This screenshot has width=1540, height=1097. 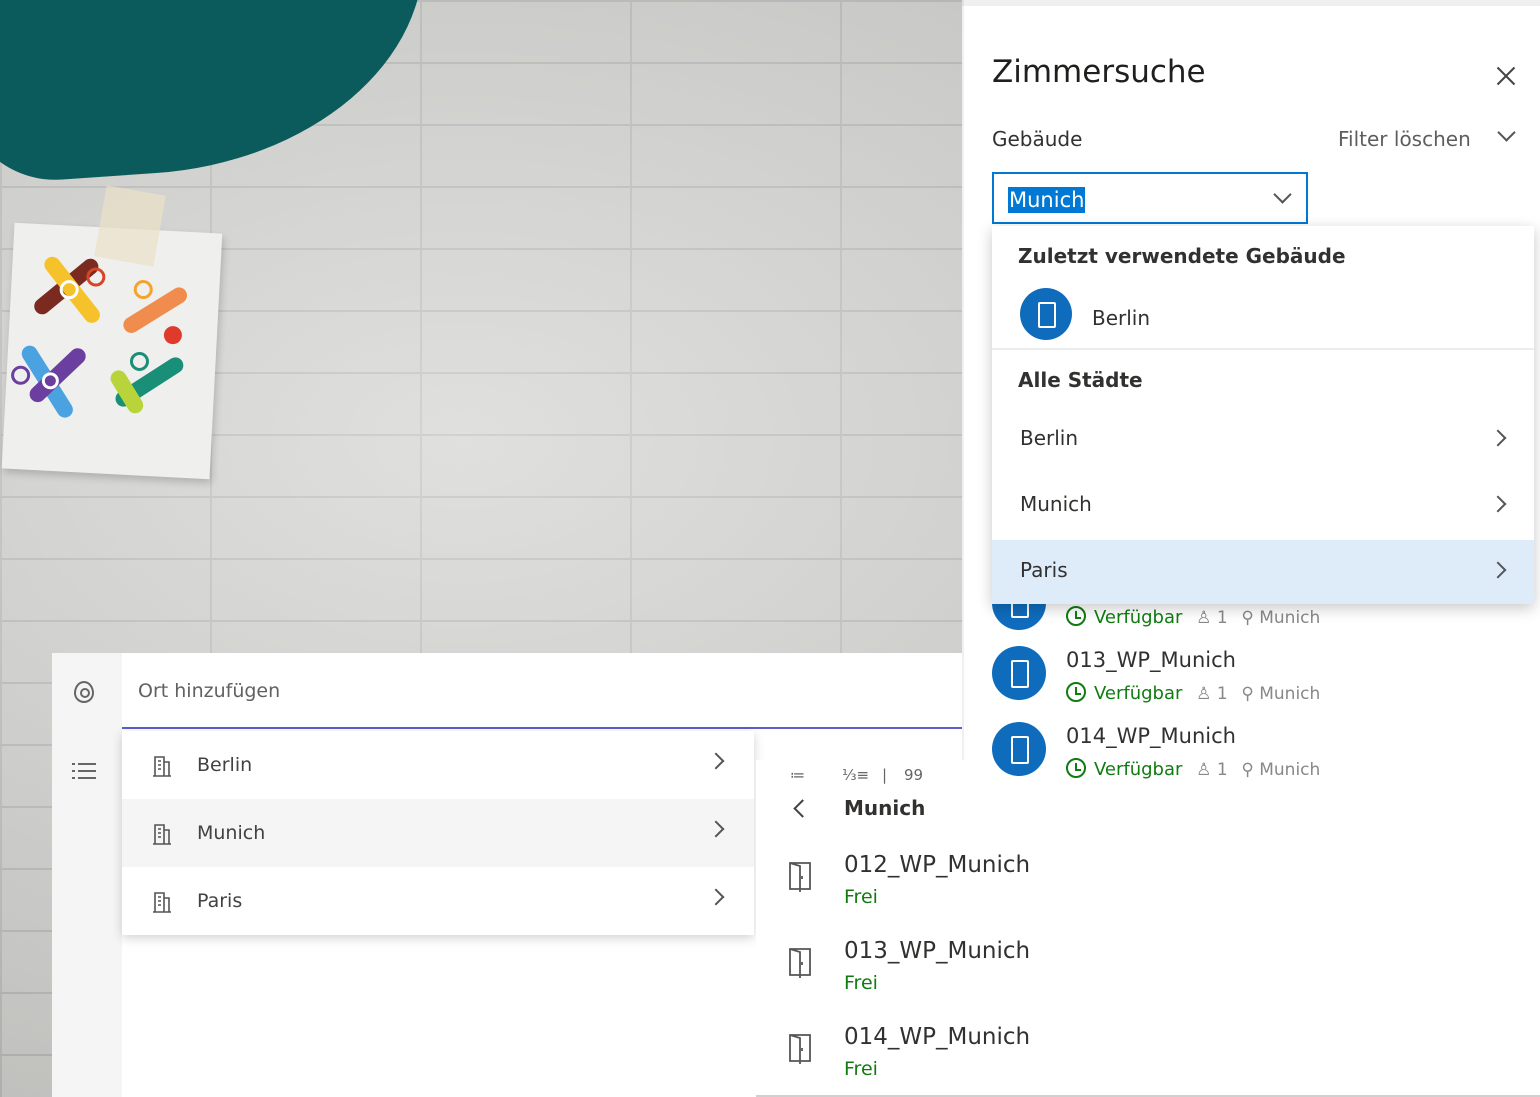 I want to click on flyout-divider, so click(x=1263, y=349).